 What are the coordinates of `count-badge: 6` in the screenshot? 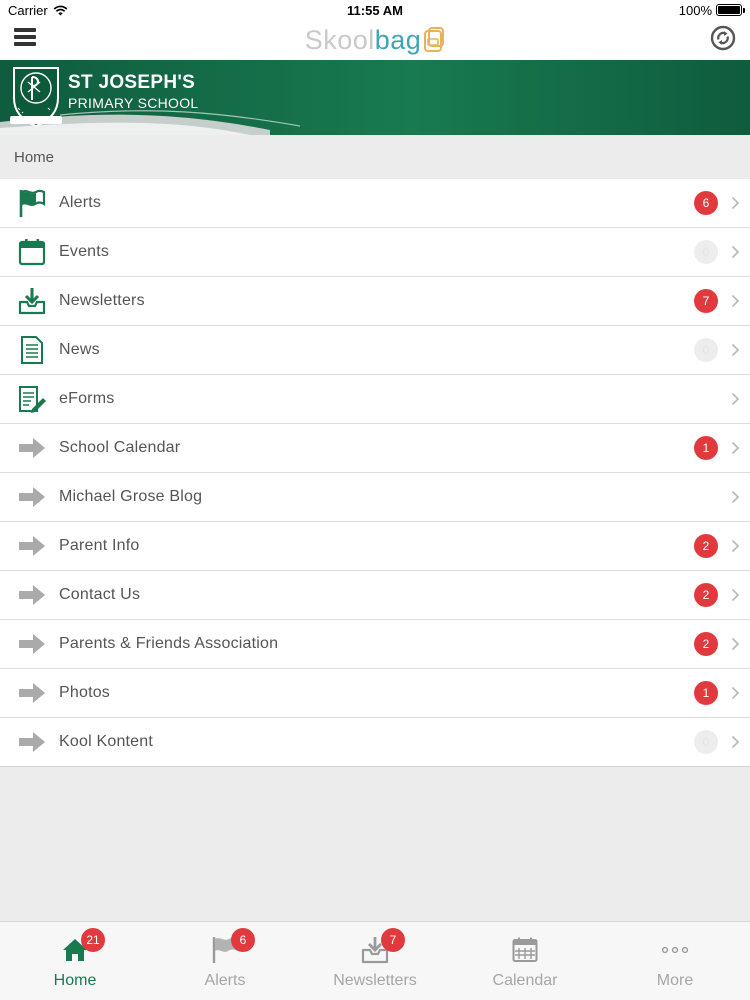 It's located at (706, 203).